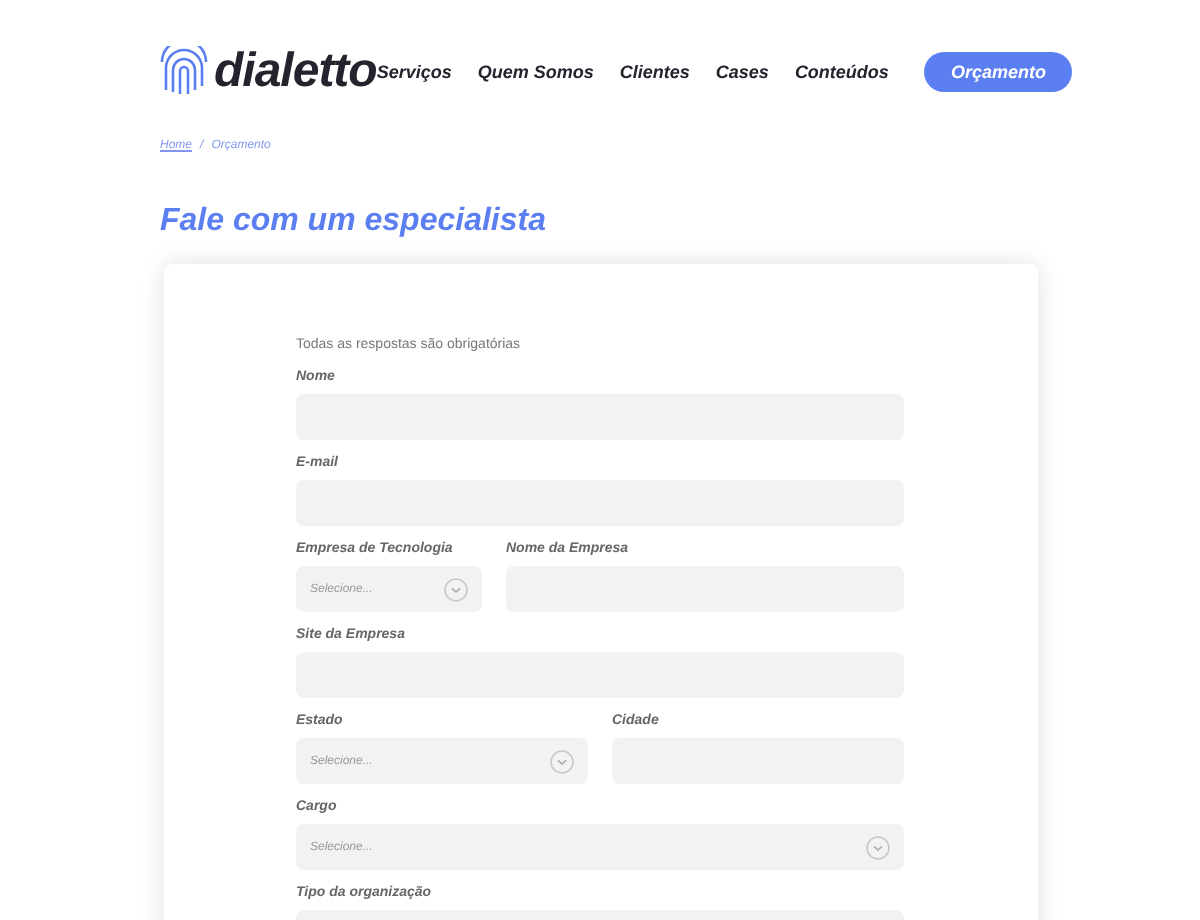 The height and width of the screenshot is (920, 1200). I want to click on nav-link: Clientes, so click(654, 72).